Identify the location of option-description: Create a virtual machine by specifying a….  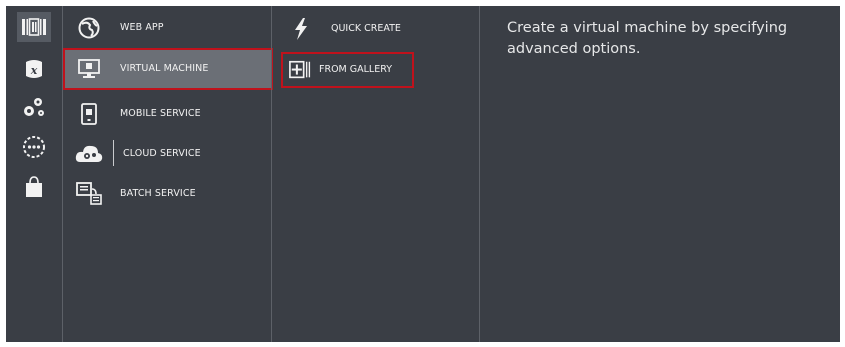
(647, 38).